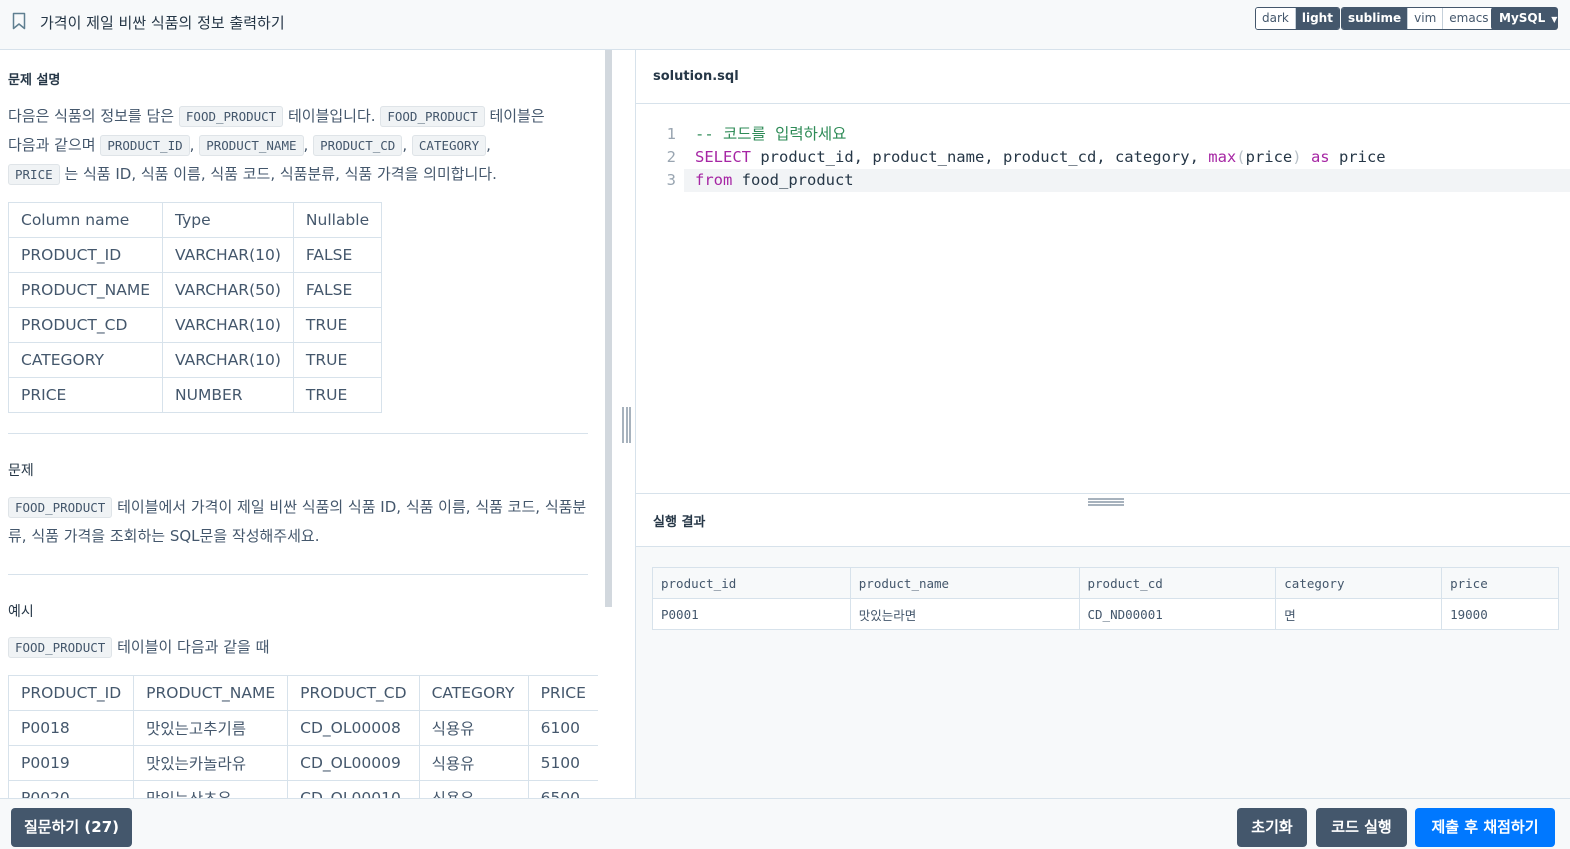  What do you see at coordinates (723, 157) in the screenshot?
I see `sql-keyword: SELECT` at bounding box center [723, 157].